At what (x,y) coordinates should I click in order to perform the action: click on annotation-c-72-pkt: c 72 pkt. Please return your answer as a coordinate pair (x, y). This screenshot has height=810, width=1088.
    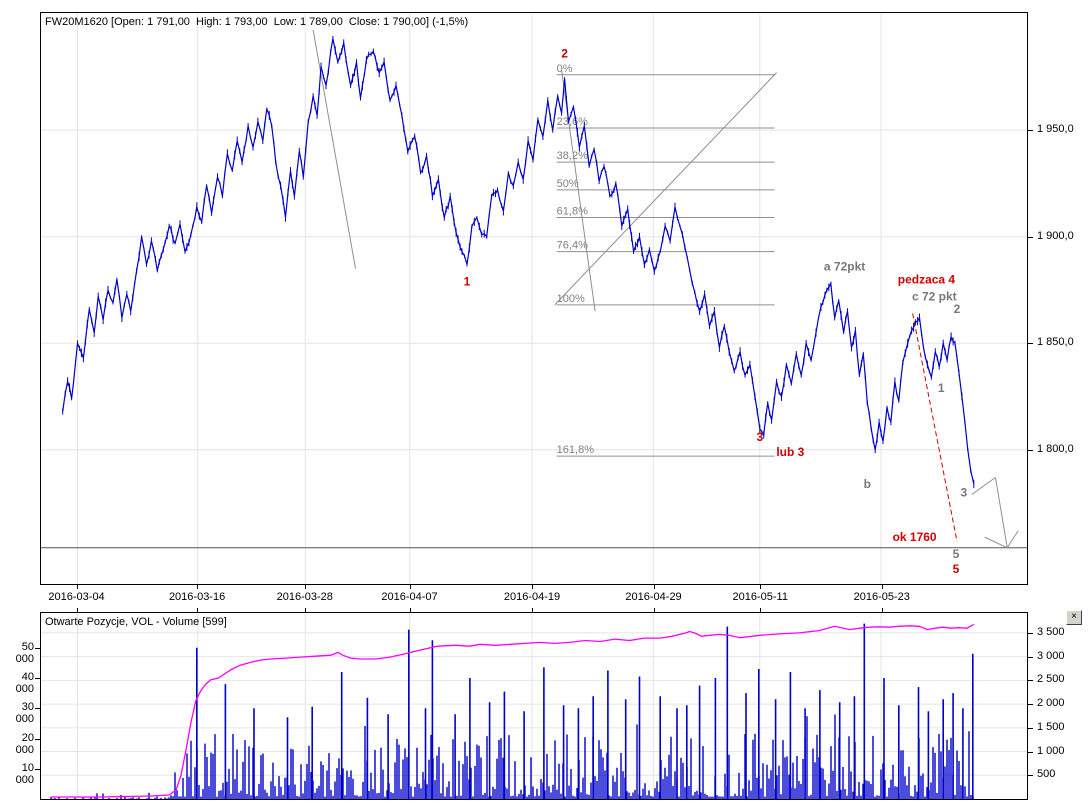
    Looking at the image, I should click on (934, 296).